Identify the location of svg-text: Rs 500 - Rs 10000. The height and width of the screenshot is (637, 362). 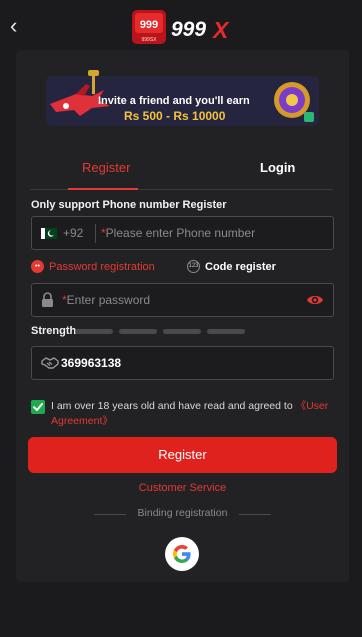
(175, 116).